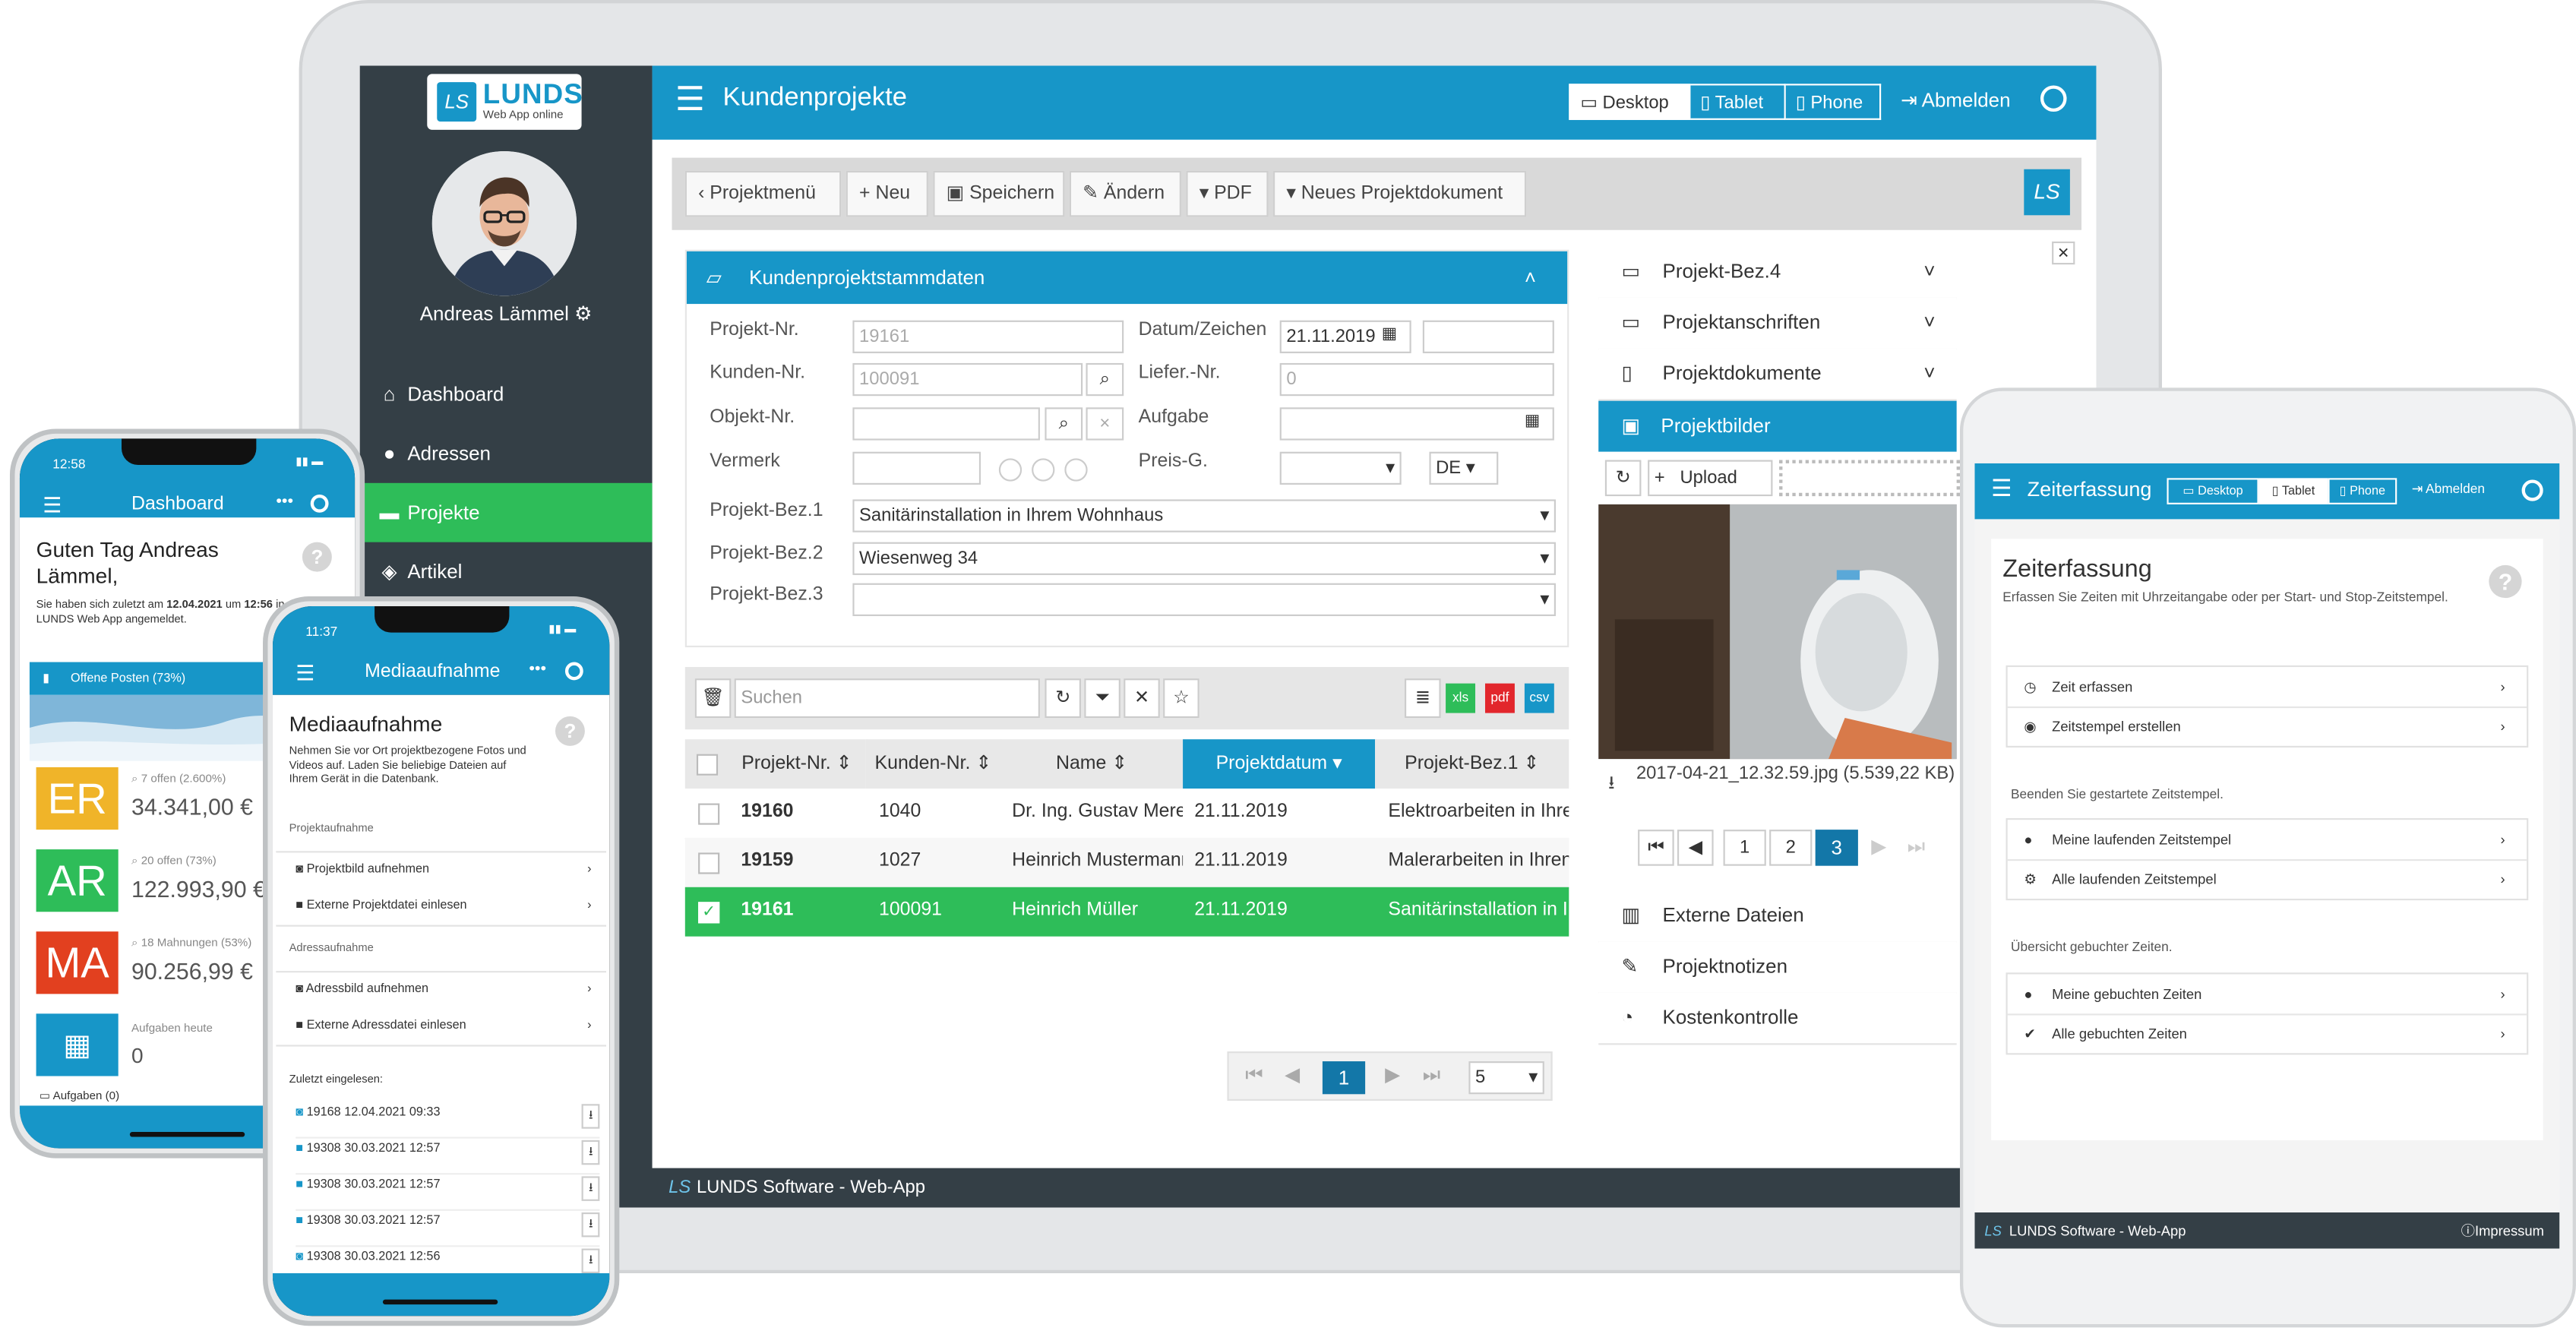 This screenshot has width=2576, height=1334. Describe the element at coordinates (1204, 516) in the screenshot. I see `bez1-select: Sanitärinstallation in Ihrem Wohnhaus ▾` at that location.